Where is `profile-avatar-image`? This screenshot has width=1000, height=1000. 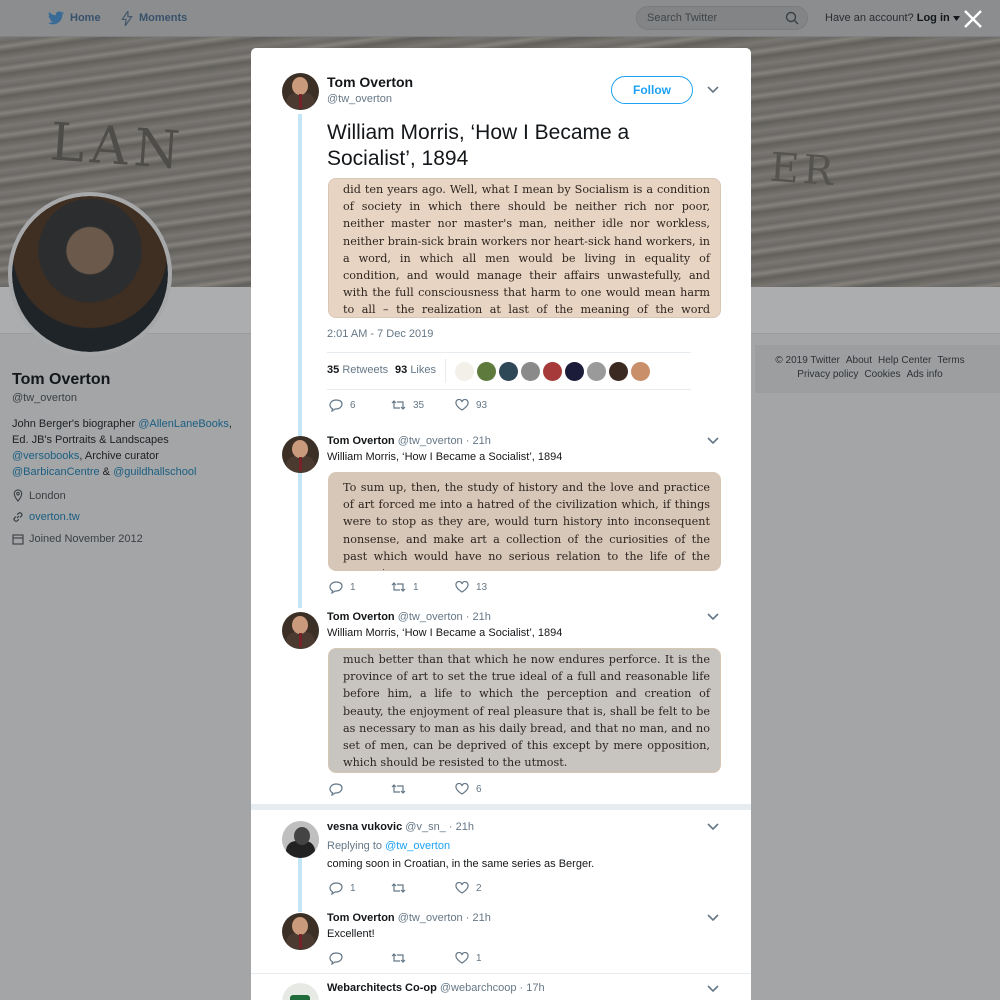
profile-avatar-image is located at coordinates (90, 274).